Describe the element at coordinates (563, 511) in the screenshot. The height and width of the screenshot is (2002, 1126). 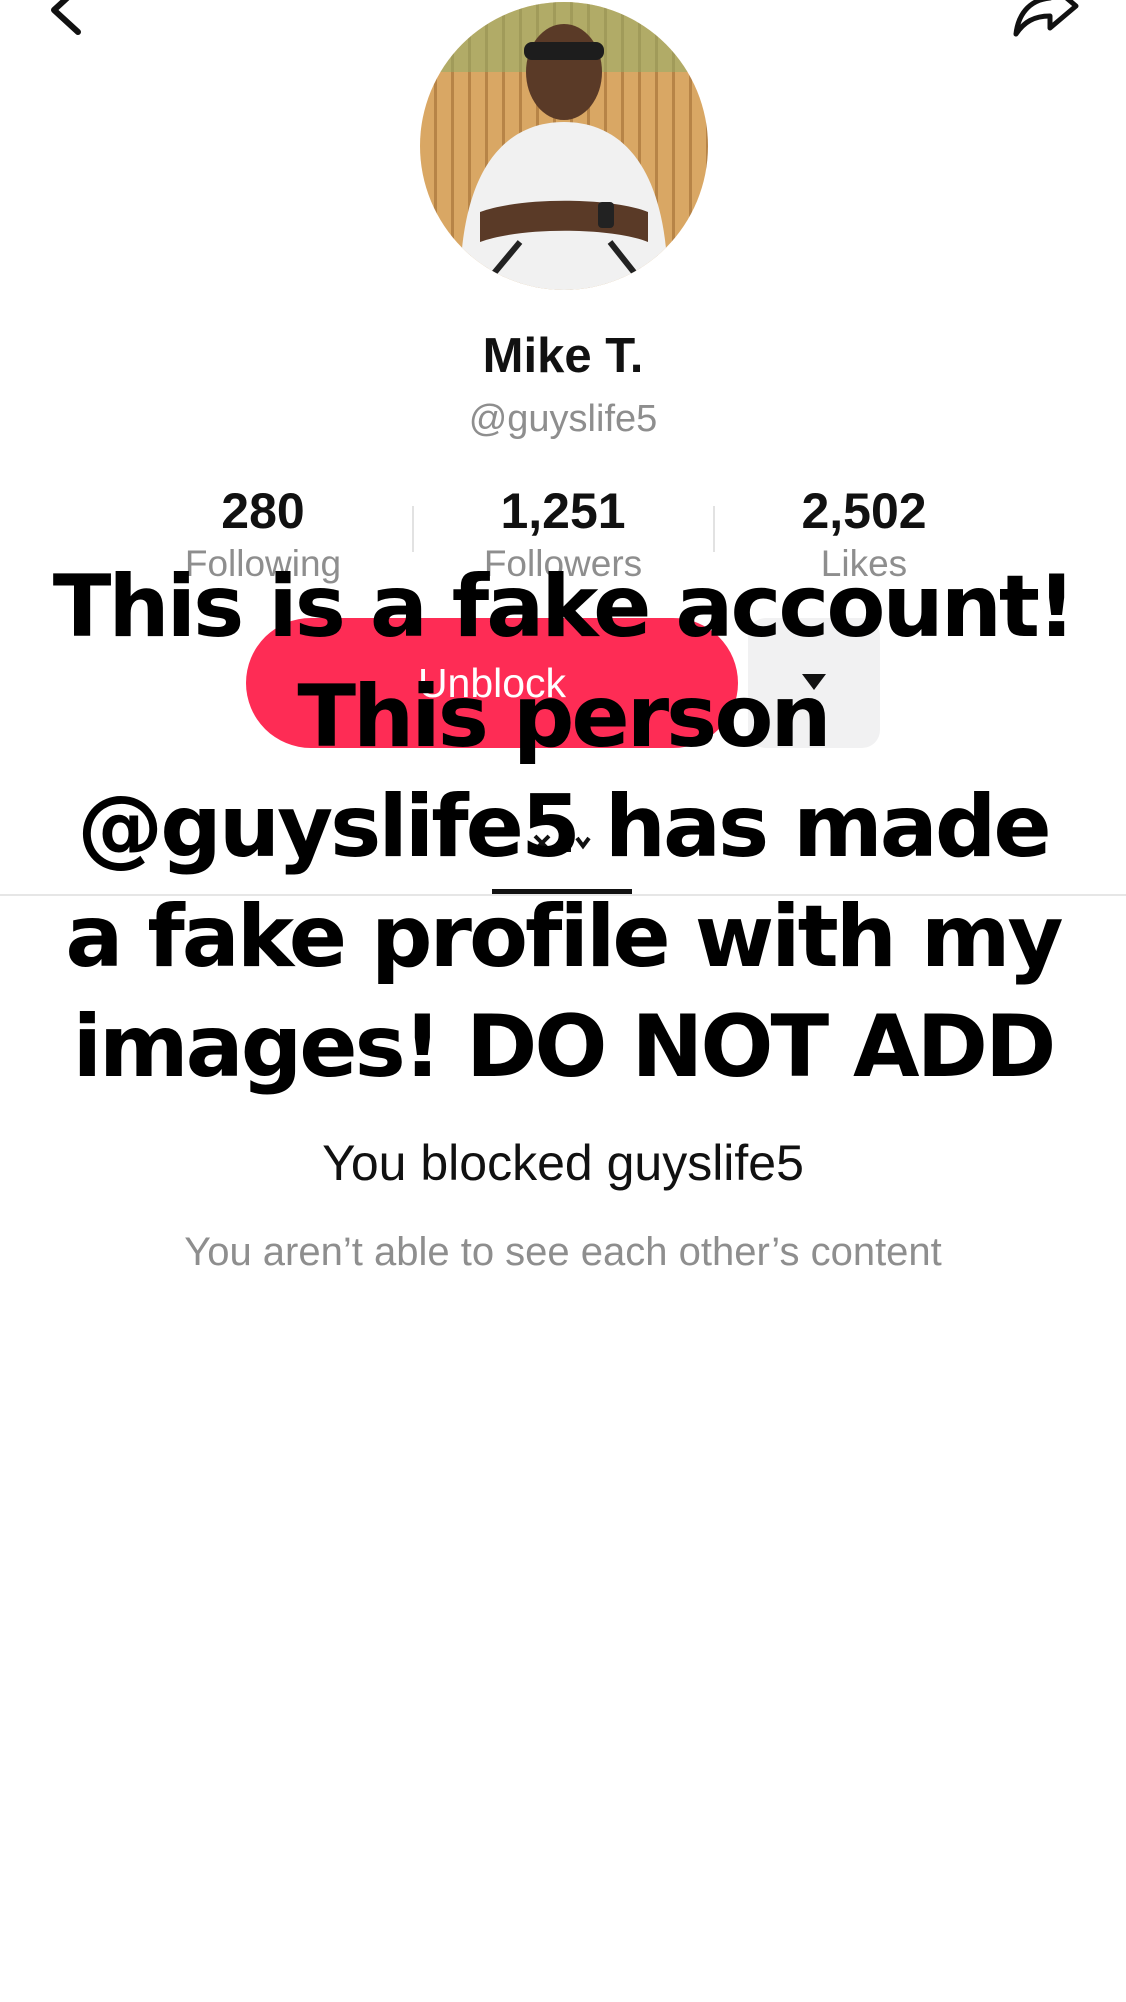
I see `stat-followers-value: 1,251` at that location.